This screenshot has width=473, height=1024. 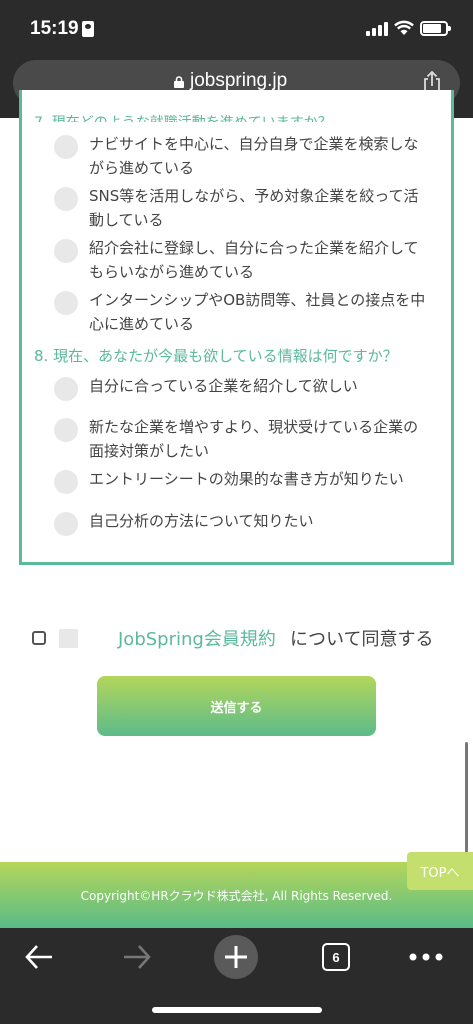 What do you see at coordinates (377, 29) in the screenshot?
I see `signal-icon` at bounding box center [377, 29].